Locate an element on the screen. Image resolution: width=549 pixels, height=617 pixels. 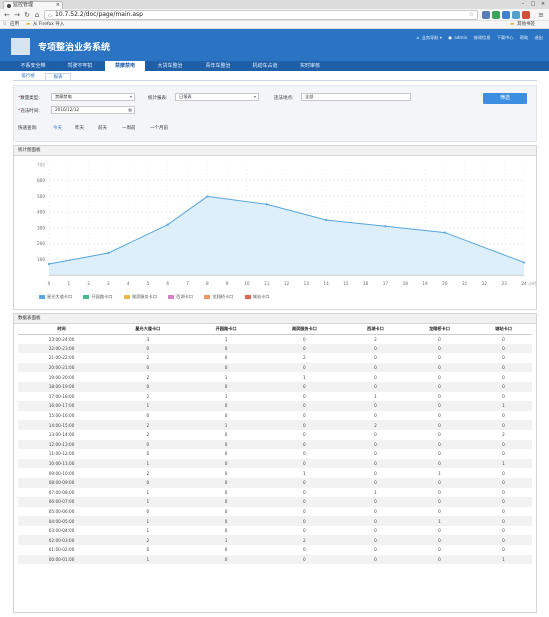
minimize-icon: – is located at coordinates (523, 4).